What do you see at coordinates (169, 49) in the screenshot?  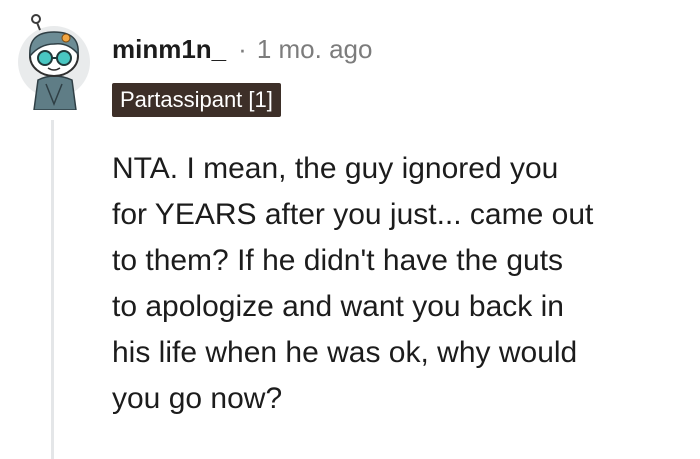 I see `username-link: minm1n_` at bounding box center [169, 49].